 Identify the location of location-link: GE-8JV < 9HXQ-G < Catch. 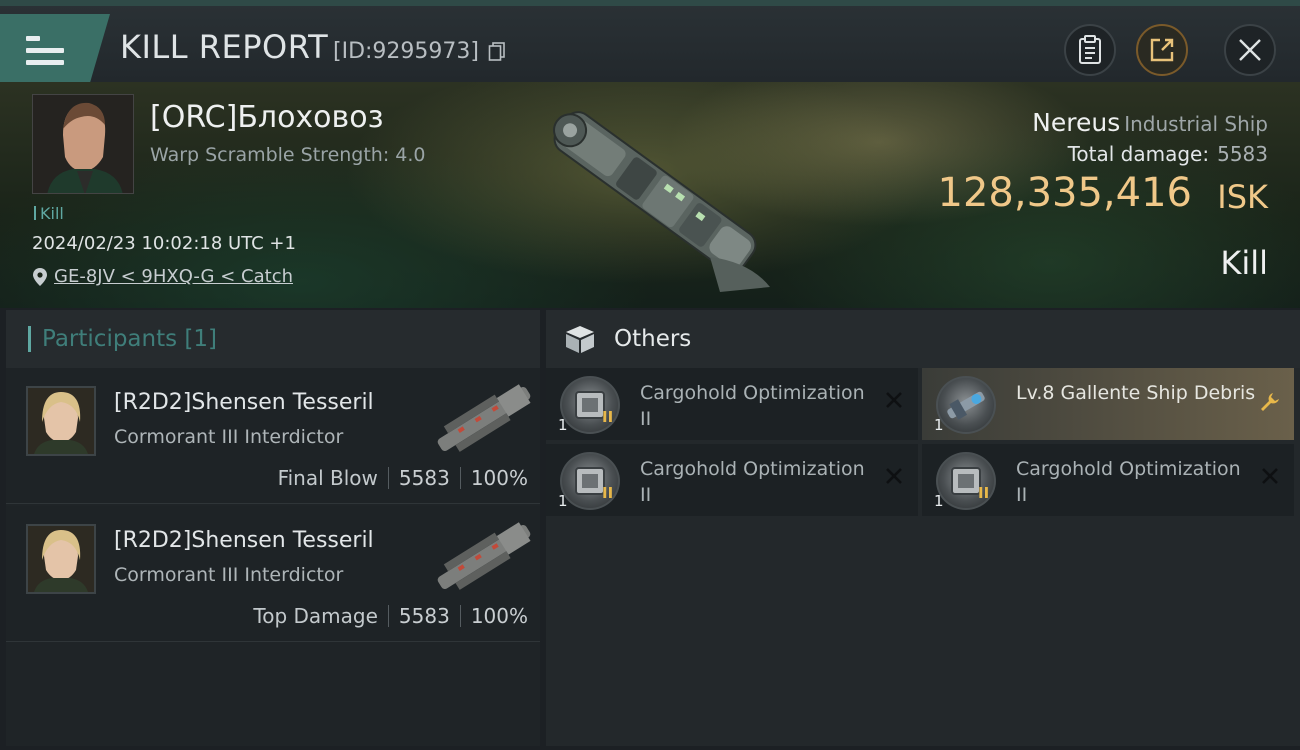
(162, 276).